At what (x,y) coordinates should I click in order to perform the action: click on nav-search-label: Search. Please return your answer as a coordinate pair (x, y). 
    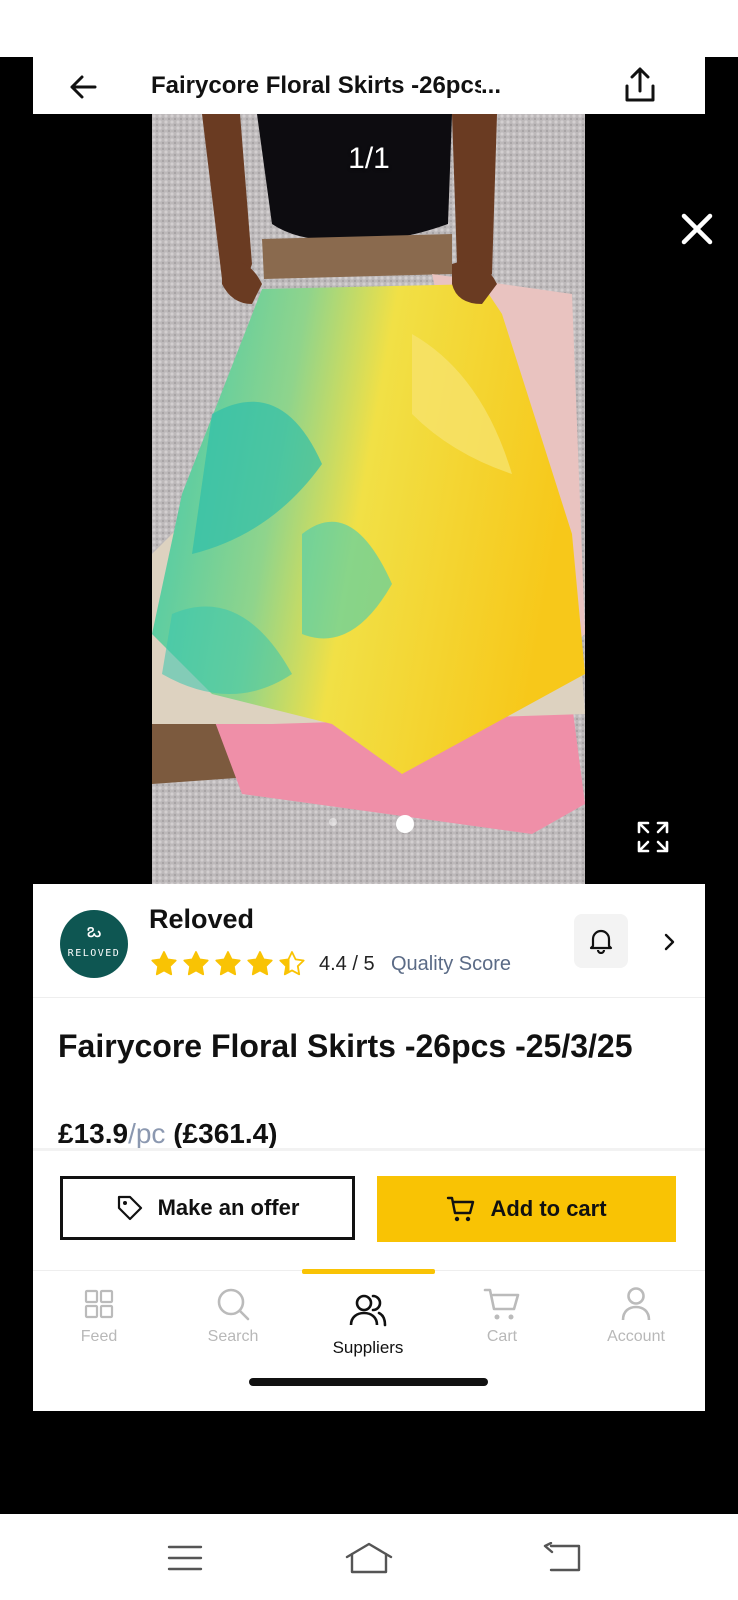
    Looking at the image, I should click on (233, 1336).